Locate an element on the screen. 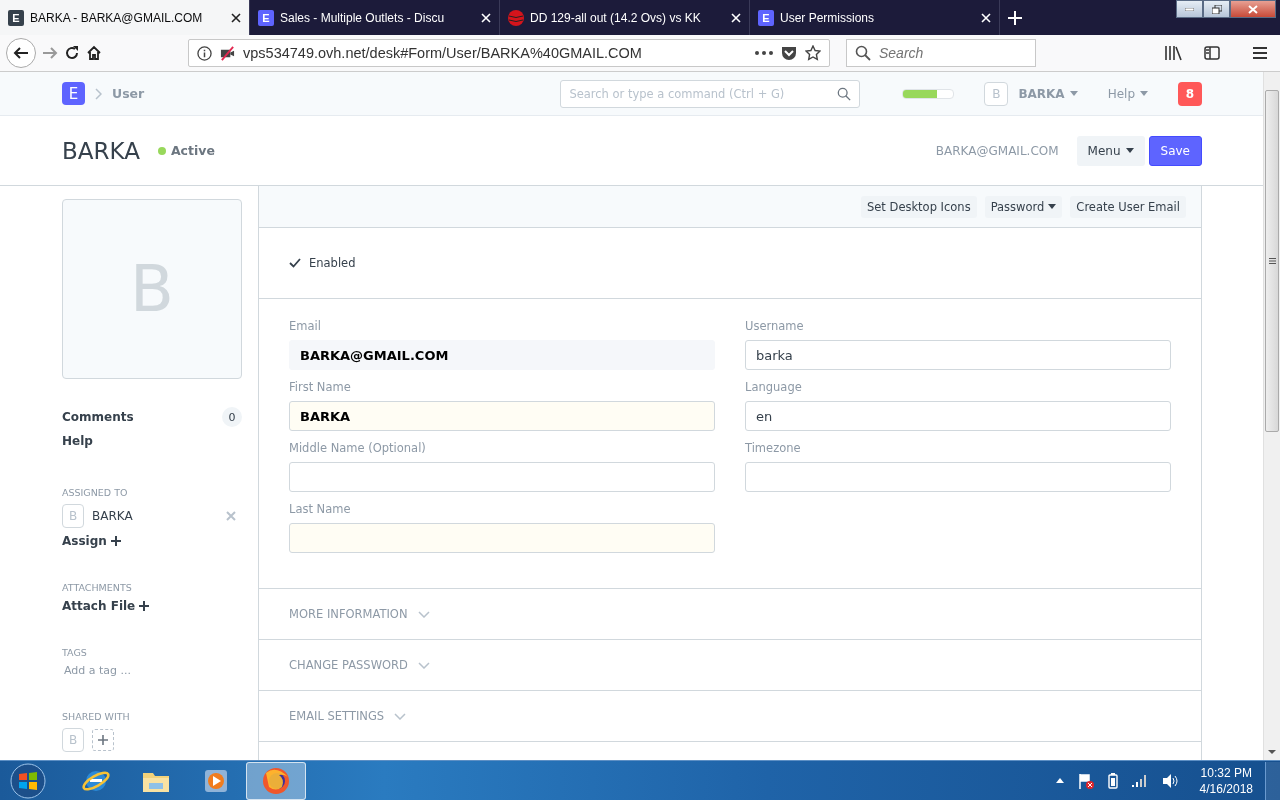 The height and width of the screenshot is (800, 1280). pocket-icon is located at coordinates (789, 53).